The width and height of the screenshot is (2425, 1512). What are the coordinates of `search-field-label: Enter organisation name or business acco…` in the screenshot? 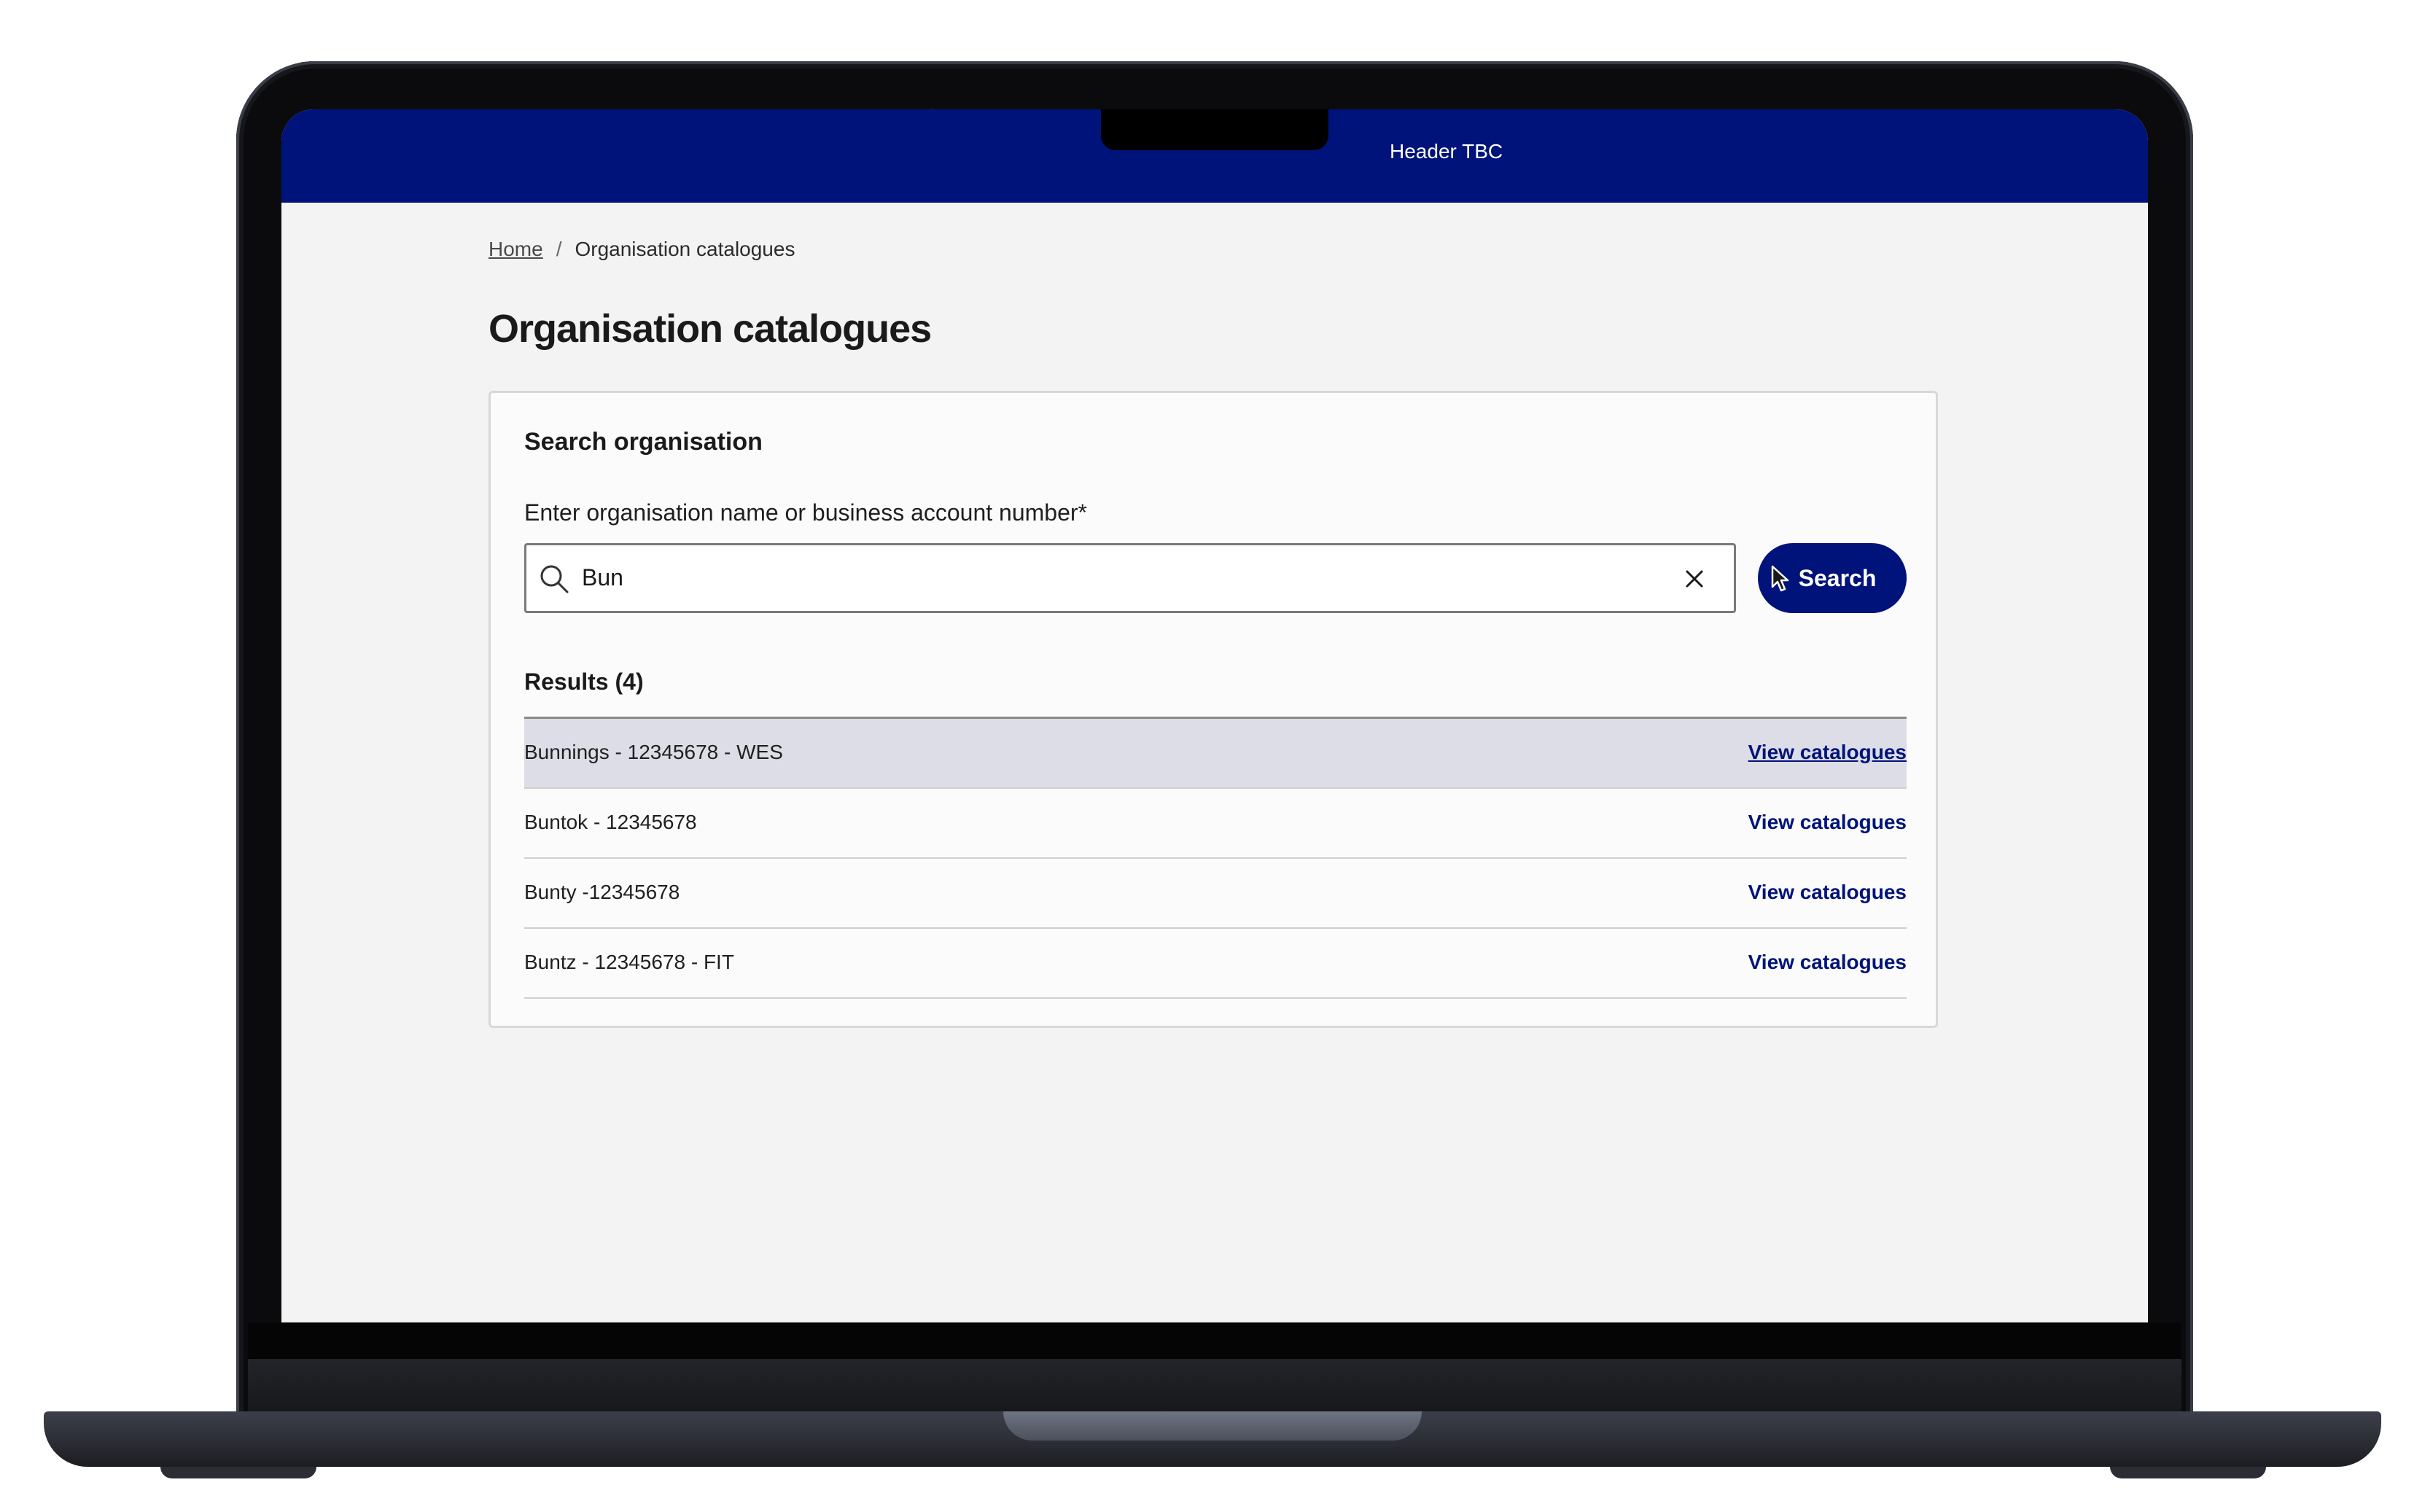 It's located at (805, 512).